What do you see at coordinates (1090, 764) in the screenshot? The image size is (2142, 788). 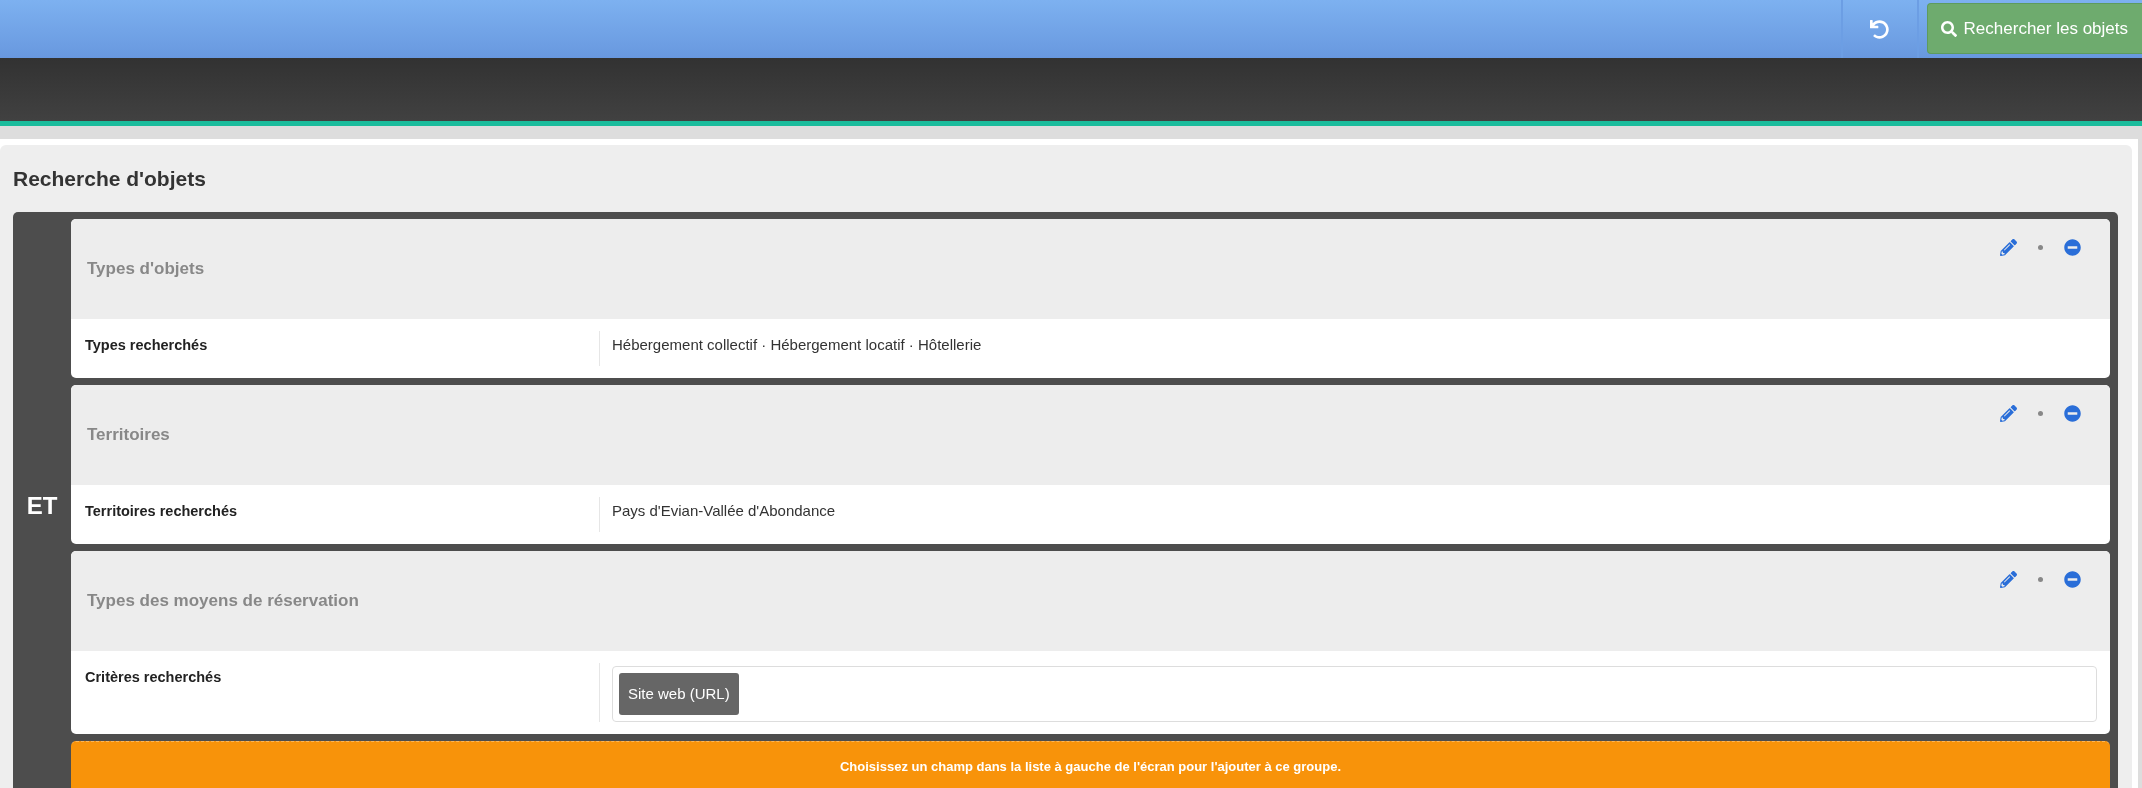 I see `hint-banner: Choisissez un champ dans la liste à gauche de l'écran pour l'ajouter à ce groupe.` at bounding box center [1090, 764].